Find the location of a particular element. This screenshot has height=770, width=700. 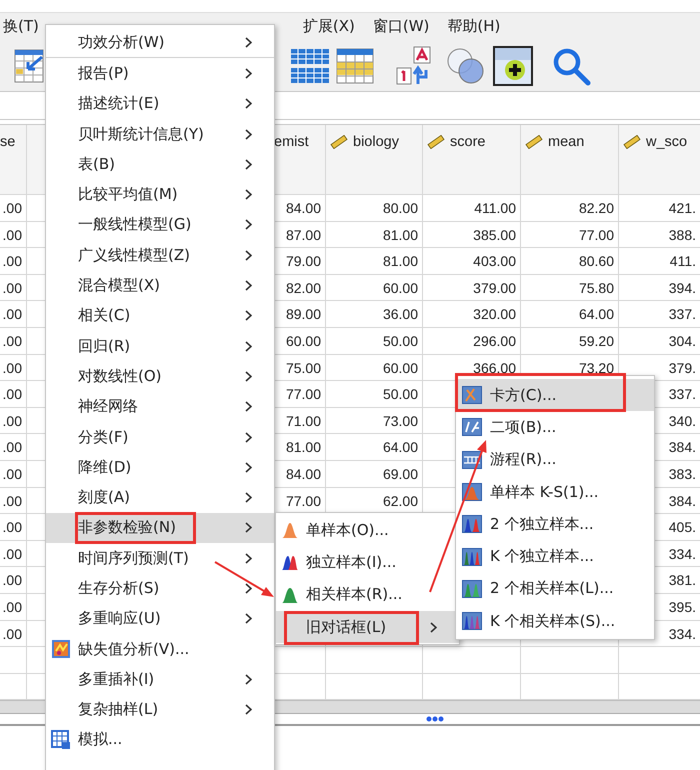

column-header: score is located at coordinates (468, 142).